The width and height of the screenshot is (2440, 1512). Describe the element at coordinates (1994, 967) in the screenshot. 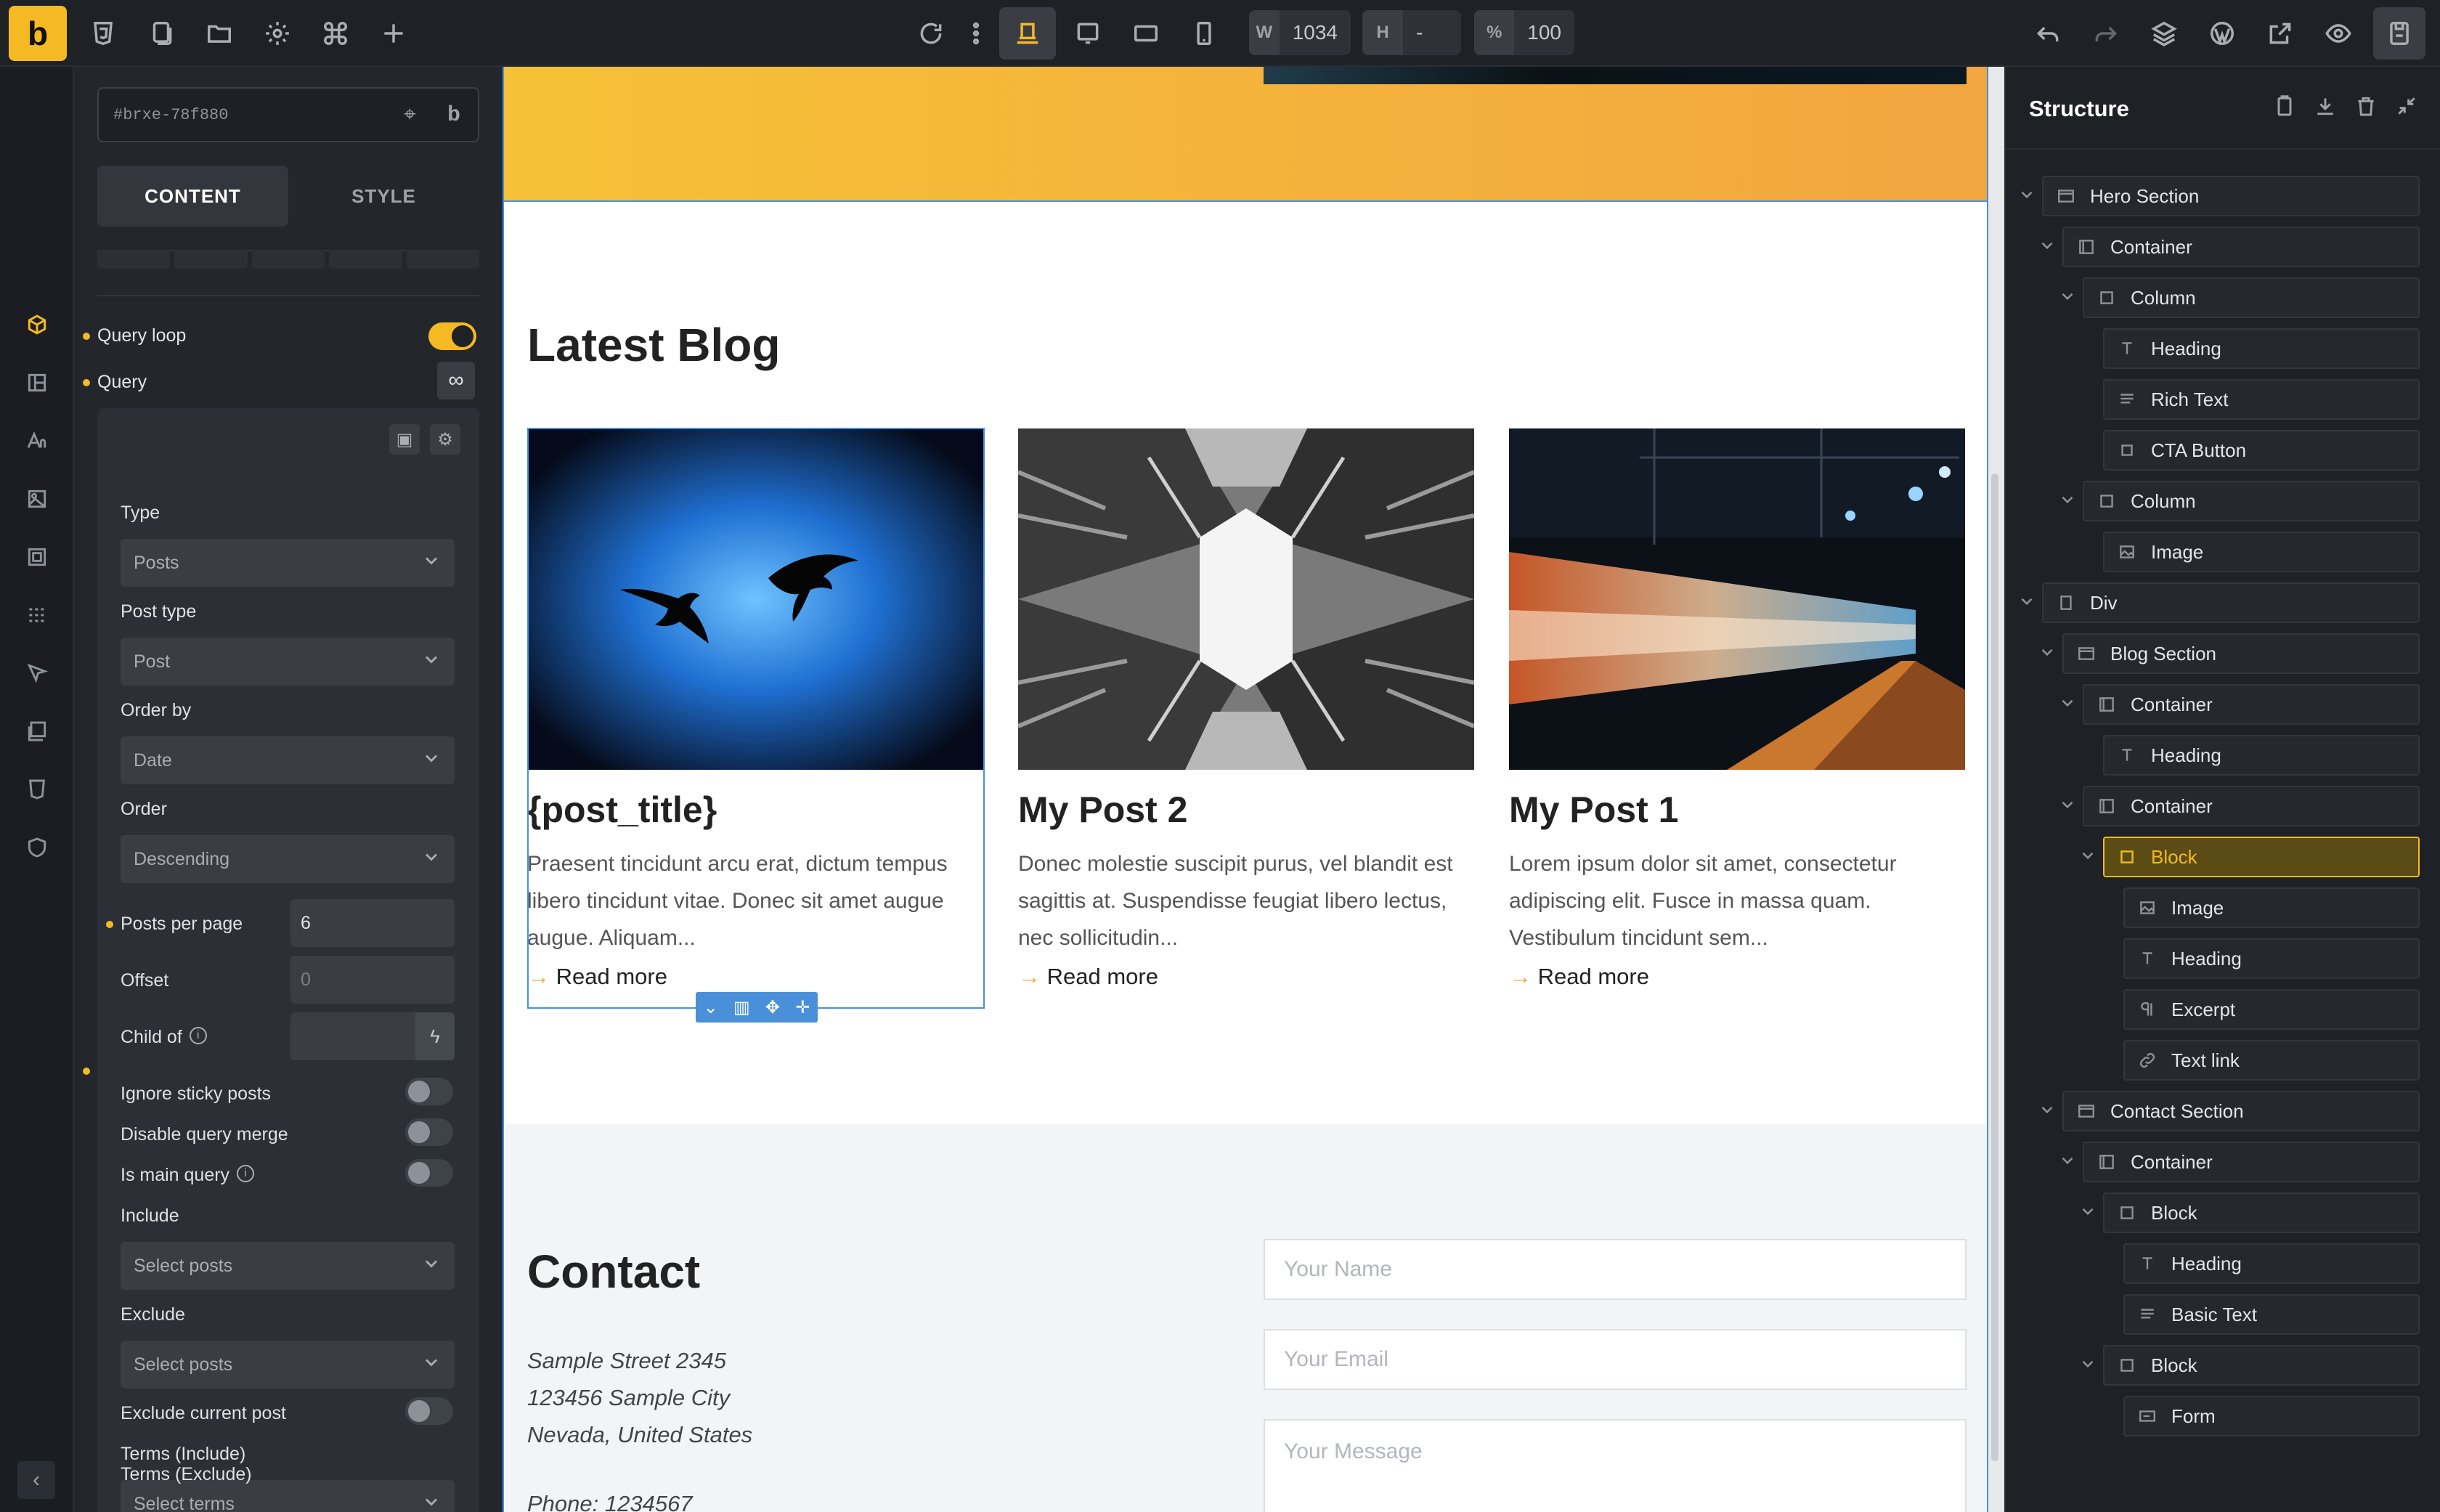

I see `canvas-scrollbar` at that location.